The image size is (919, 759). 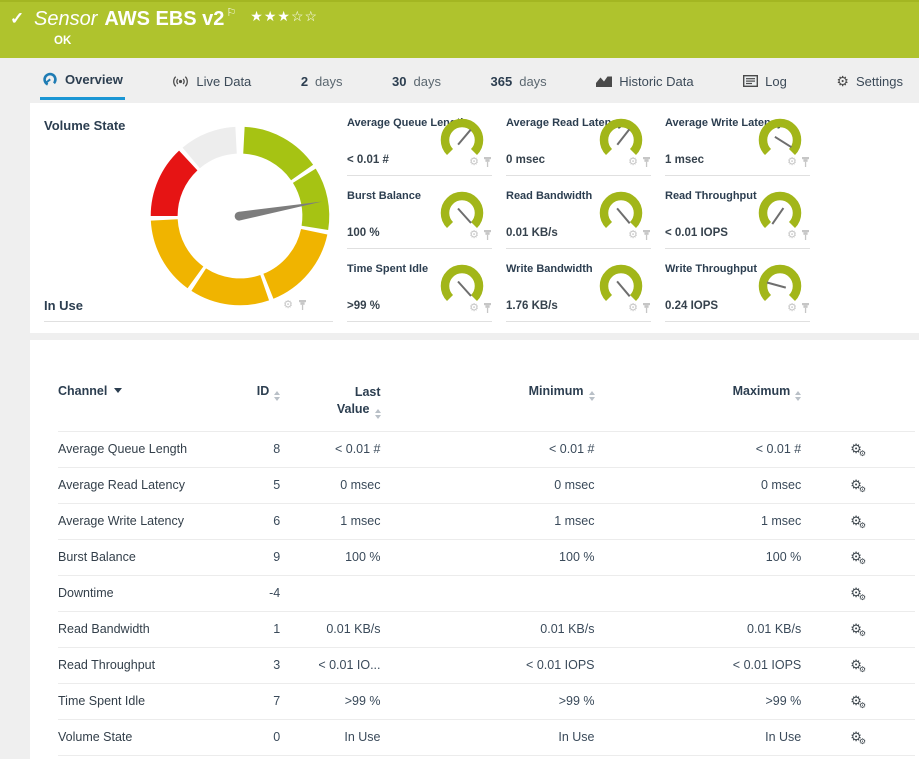 I want to click on mini-gauge-avg-read-latency: Average Read Latency 0 msec ⚙, so click(x=578, y=139).